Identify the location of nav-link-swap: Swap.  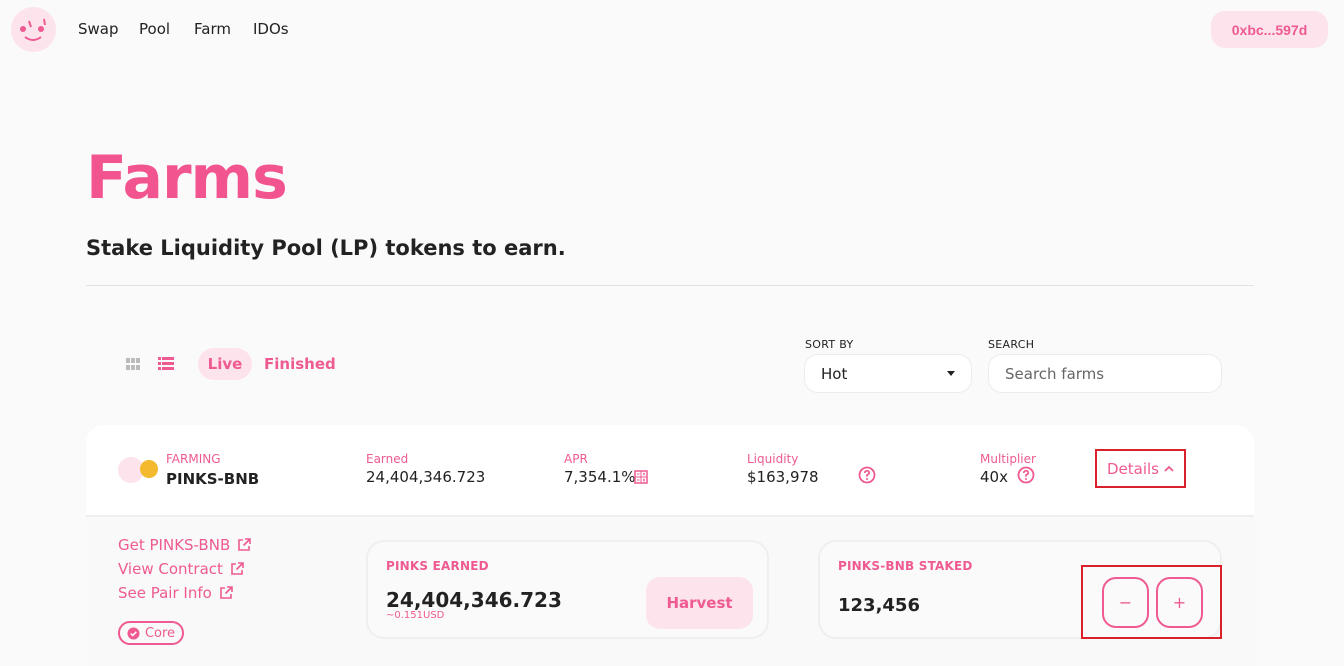
(98, 29).